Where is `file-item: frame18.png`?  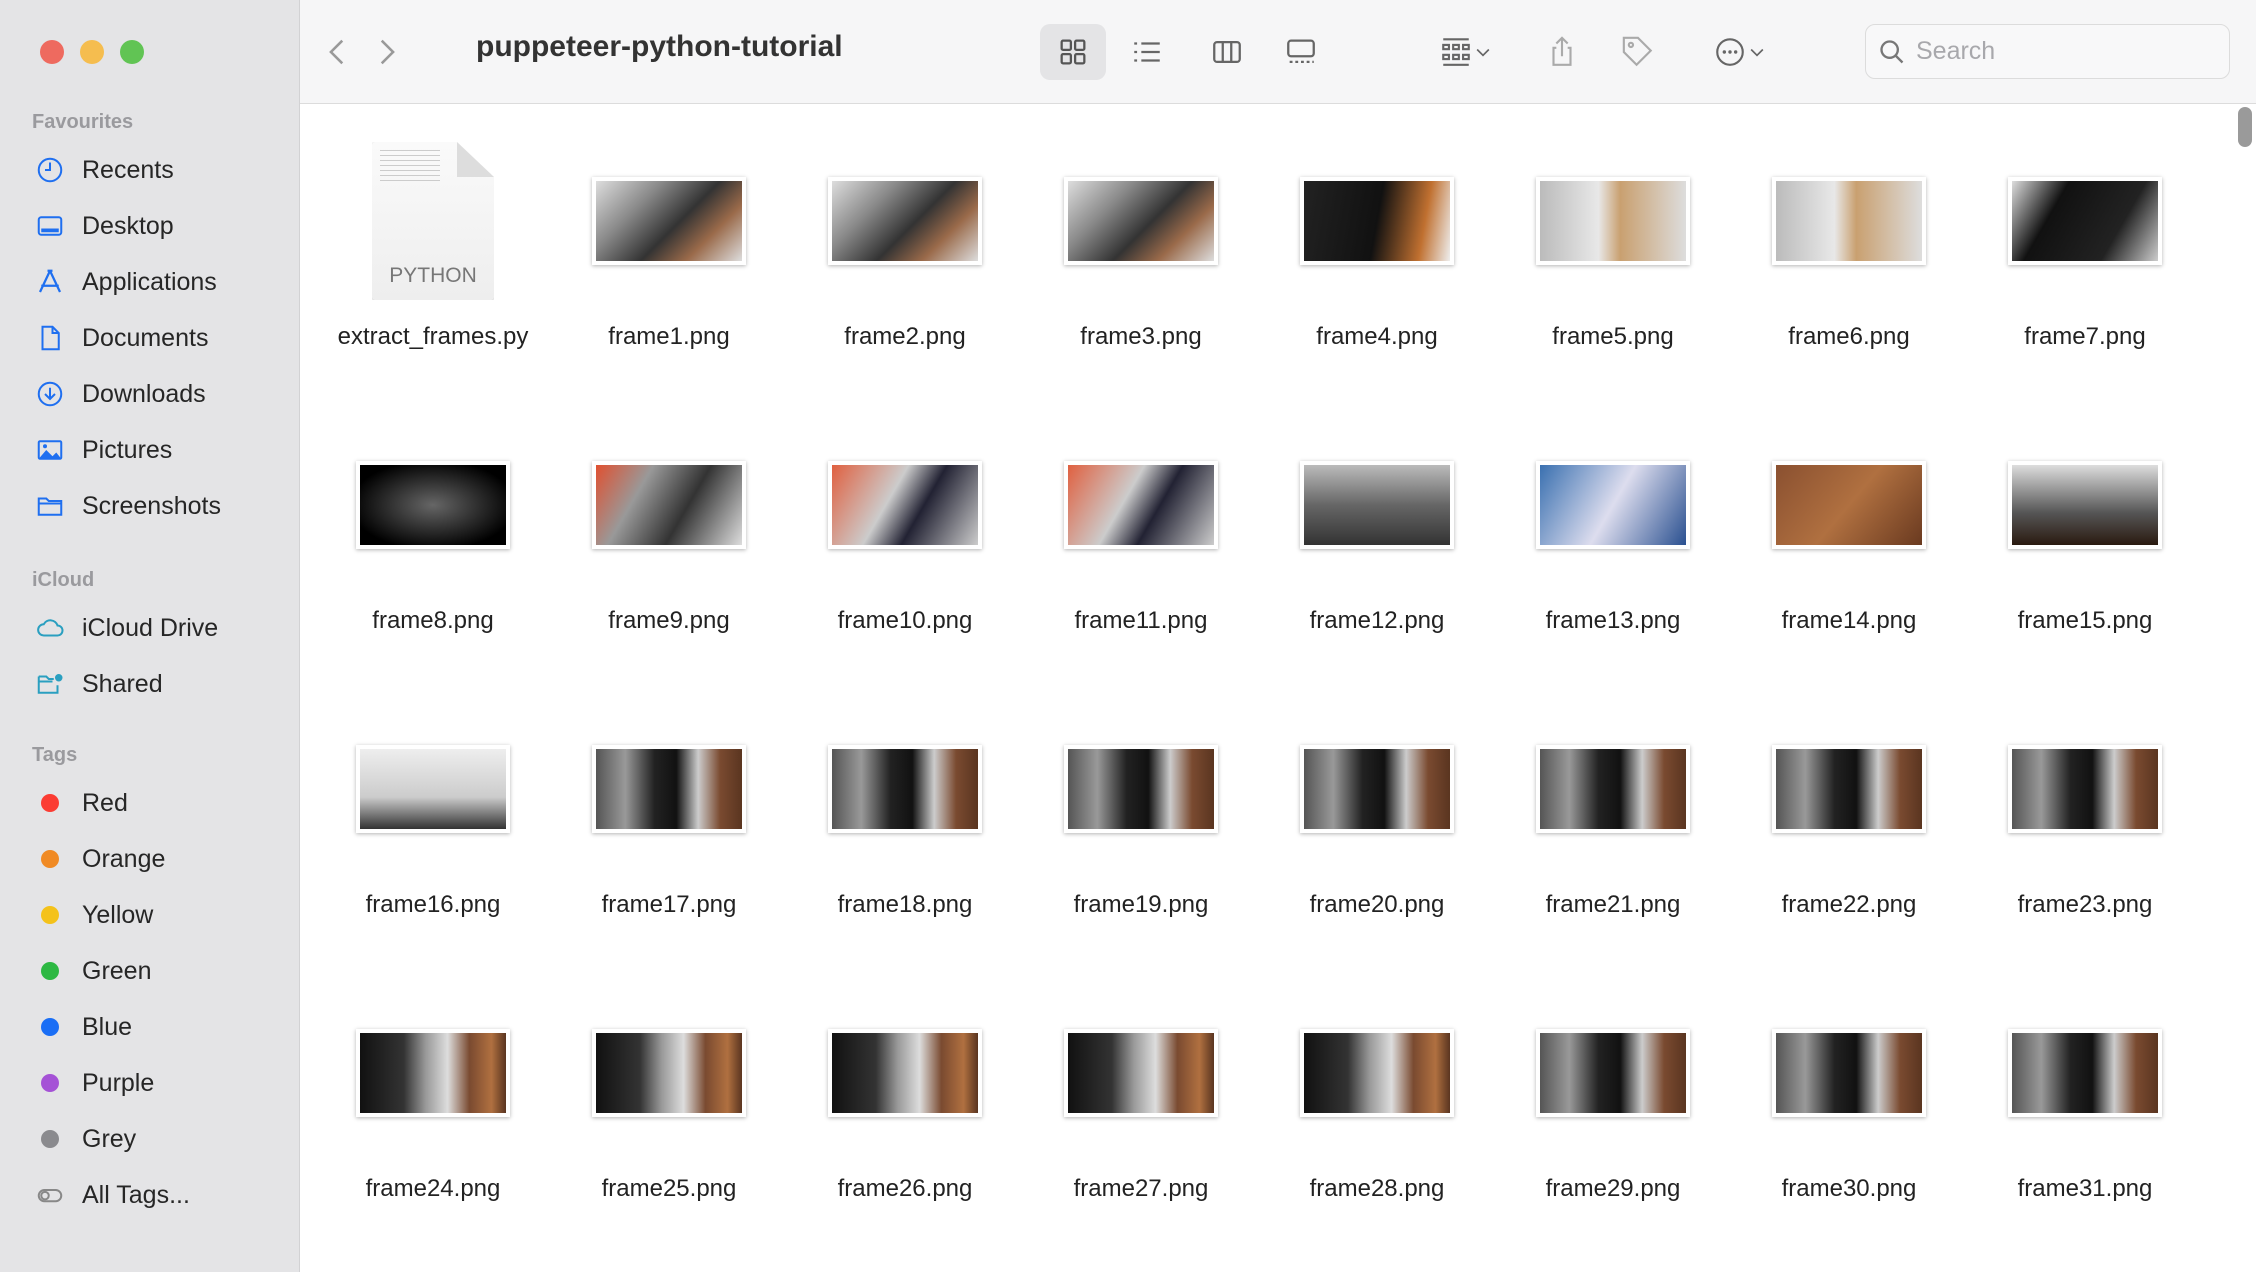 file-item: frame18.png is located at coordinates (905, 831).